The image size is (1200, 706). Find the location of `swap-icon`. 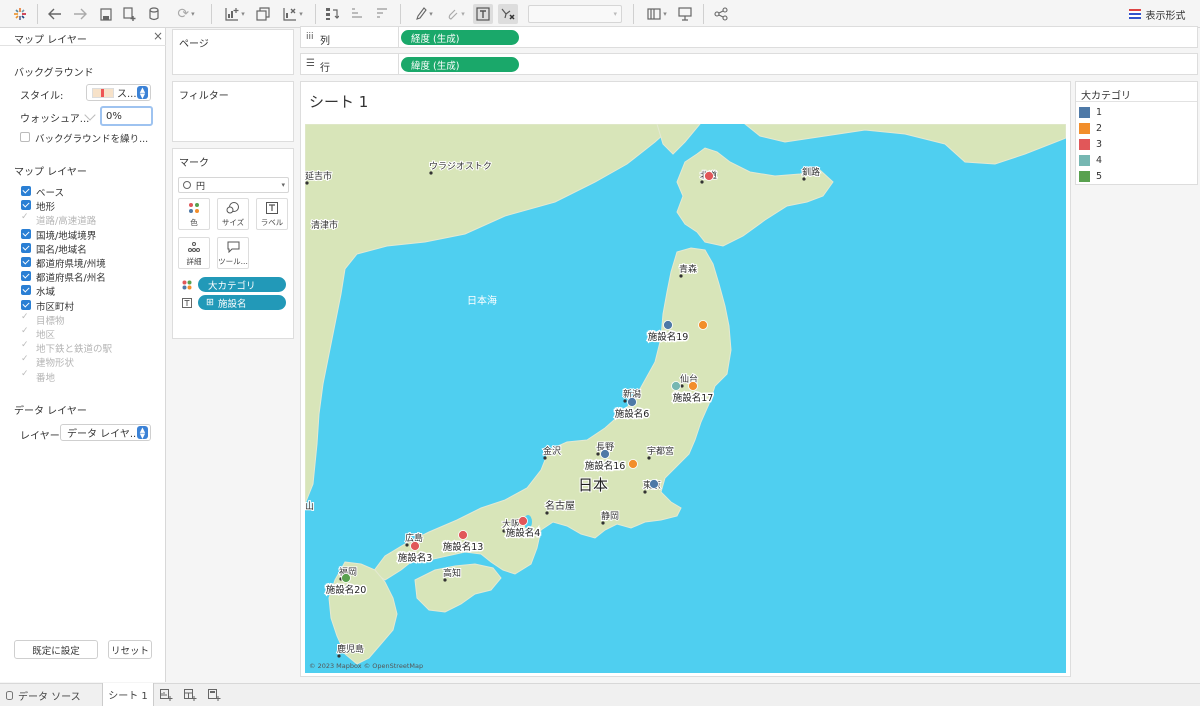

swap-icon is located at coordinates (332, 14).